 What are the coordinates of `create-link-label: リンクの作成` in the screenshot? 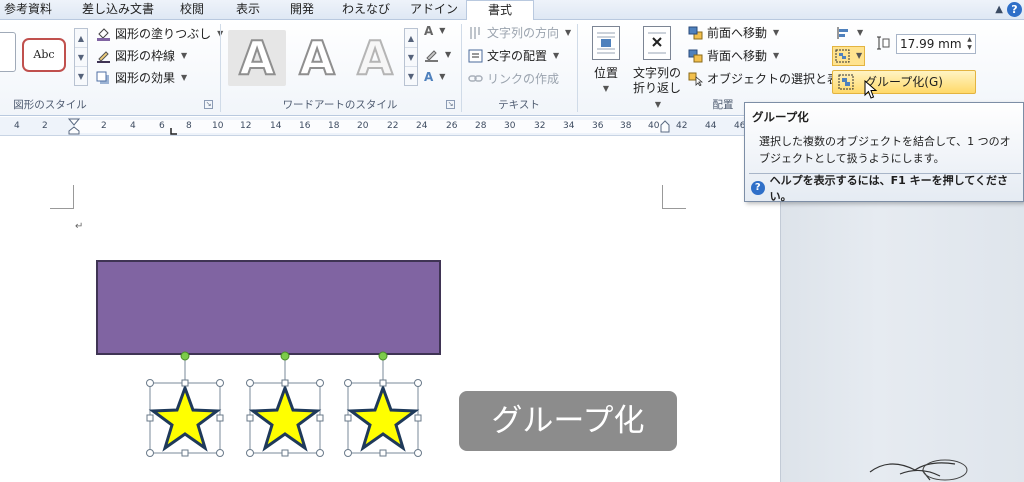 It's located at (523, 79).